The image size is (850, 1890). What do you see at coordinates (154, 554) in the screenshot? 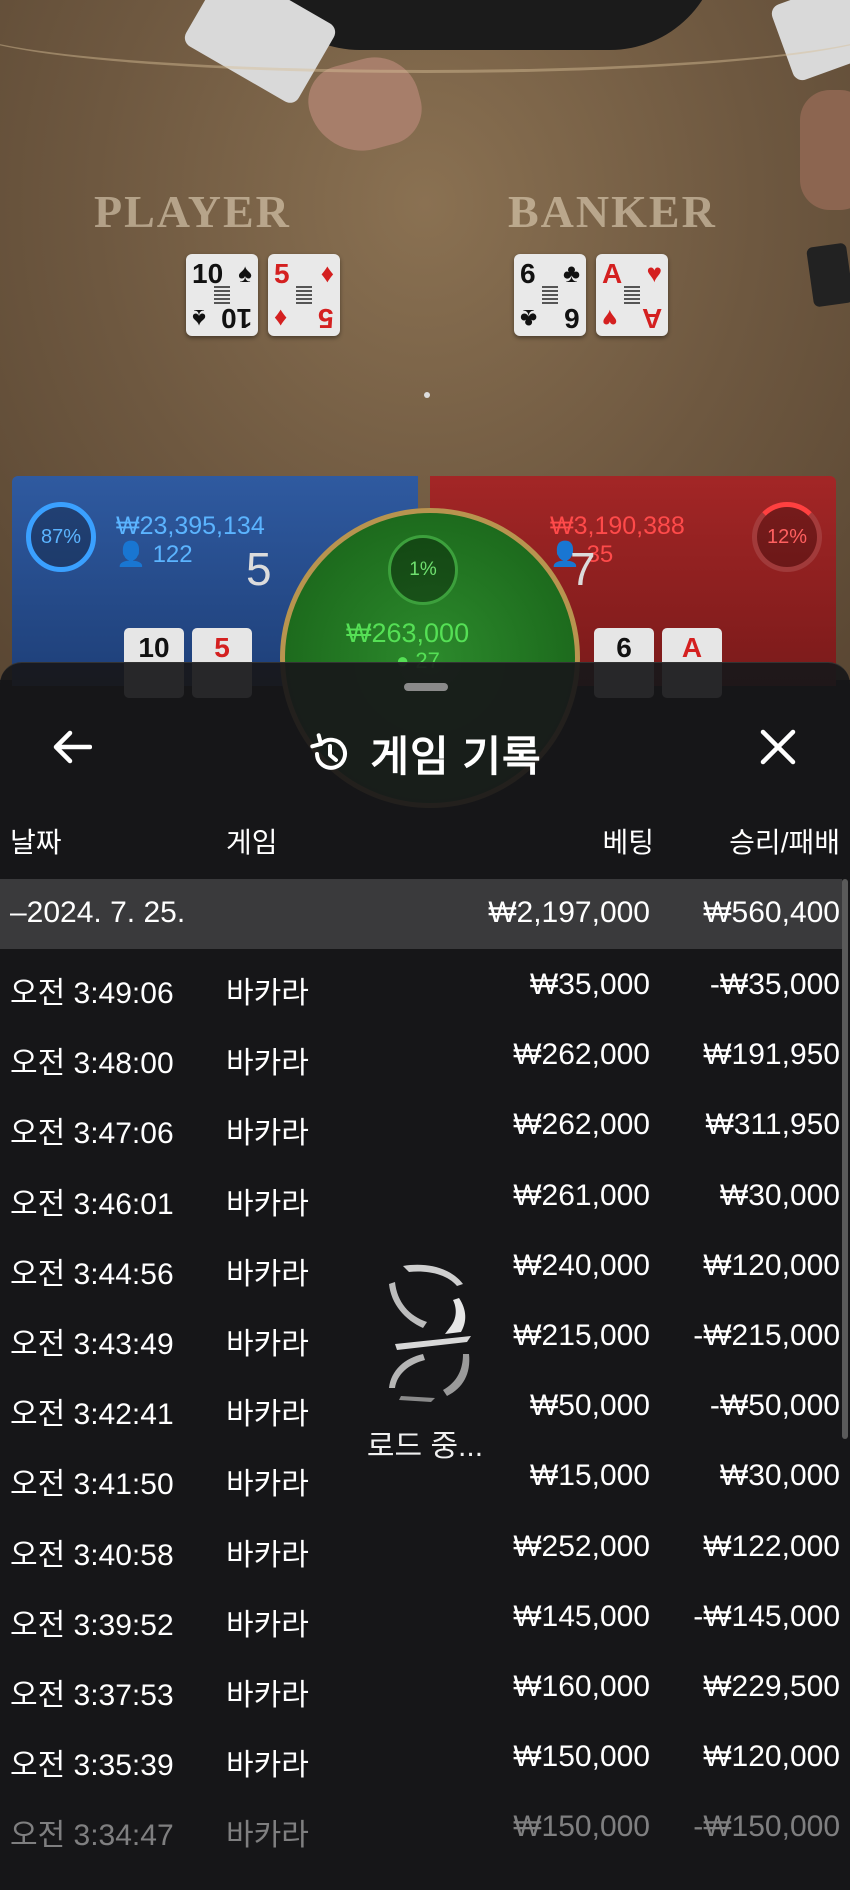
I see `player-bettor-count: 👤 122` at bounding box center [154, 554].